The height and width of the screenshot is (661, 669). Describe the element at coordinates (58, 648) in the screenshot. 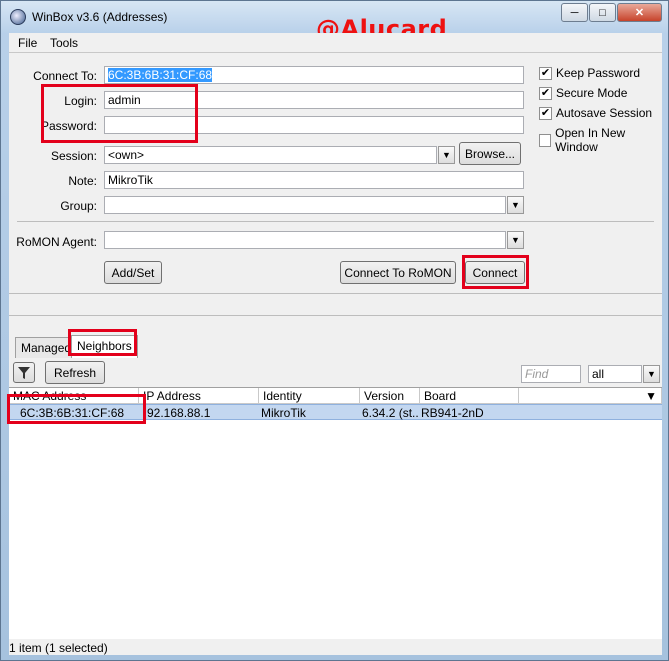

I see `status-bar: 1 item (1 selected)` at that location.